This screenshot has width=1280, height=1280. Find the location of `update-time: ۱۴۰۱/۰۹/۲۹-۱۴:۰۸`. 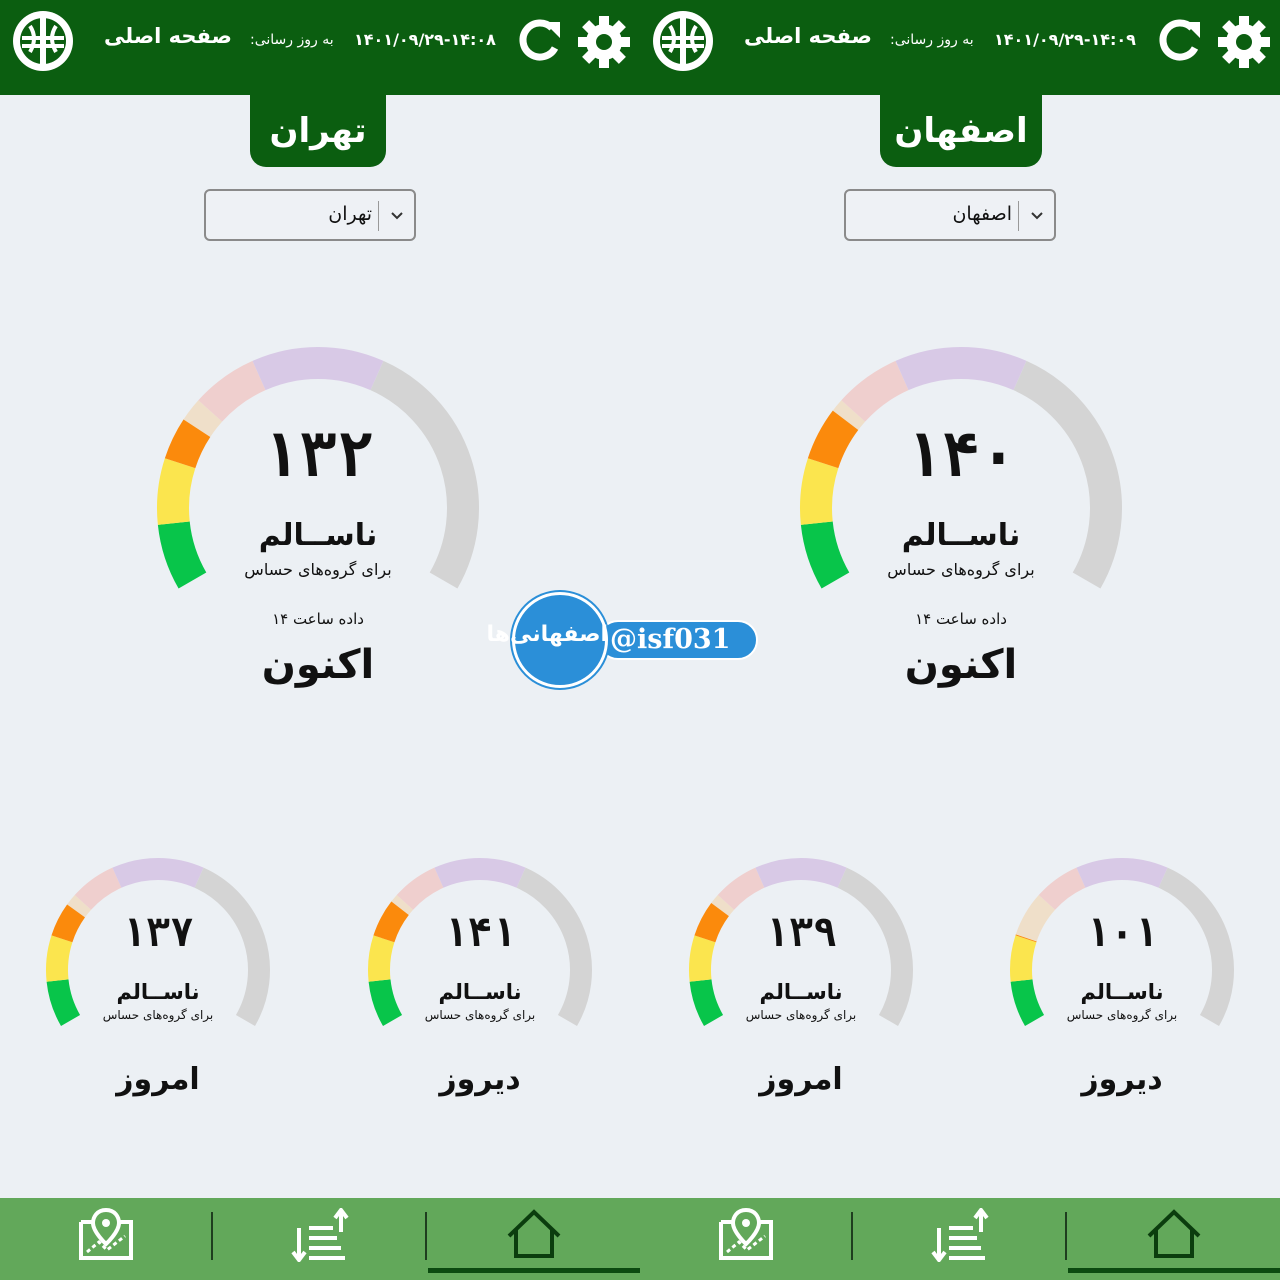

update-time: ۱۴۰۱/۰۹/۲۹-۱۴:۰۸ is located at coordinates (425, 39).